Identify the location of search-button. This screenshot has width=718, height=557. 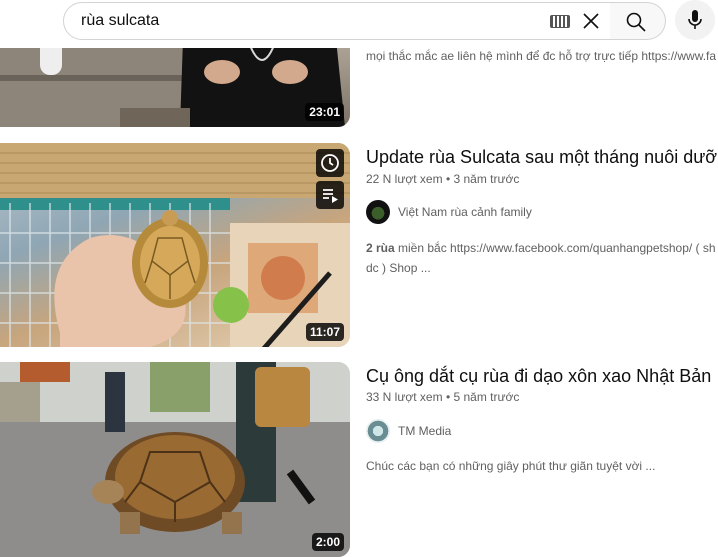
(638, 21).